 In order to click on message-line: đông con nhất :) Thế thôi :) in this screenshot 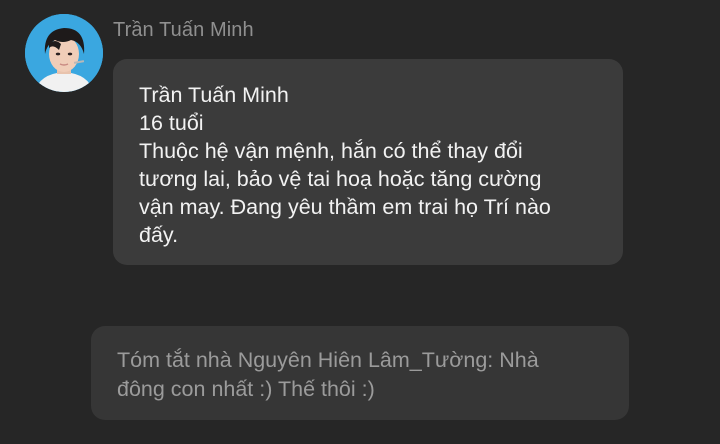, I will do `click(246, 389)`.